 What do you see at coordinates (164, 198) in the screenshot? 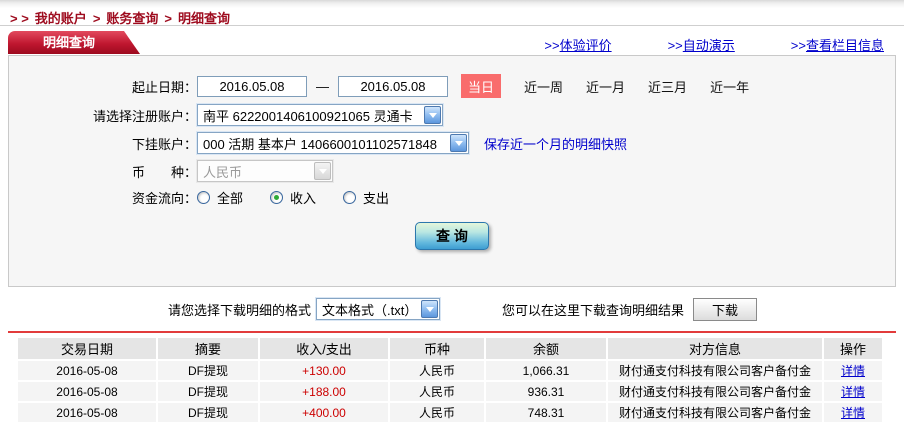
I see `flow-label: 资金流向：` at bounding box center [164, 198].